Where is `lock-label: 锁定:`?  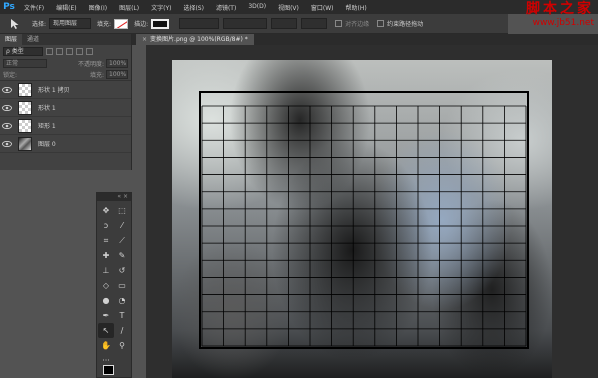
lock-label: 锁定: is located at coordinates (10, 75).